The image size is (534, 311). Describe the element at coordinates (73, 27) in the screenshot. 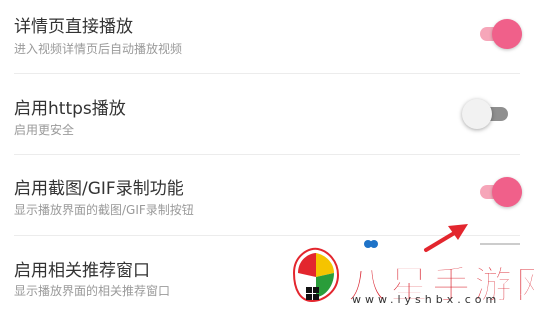

I see `setting-title: 详情页直接播放` at that location.